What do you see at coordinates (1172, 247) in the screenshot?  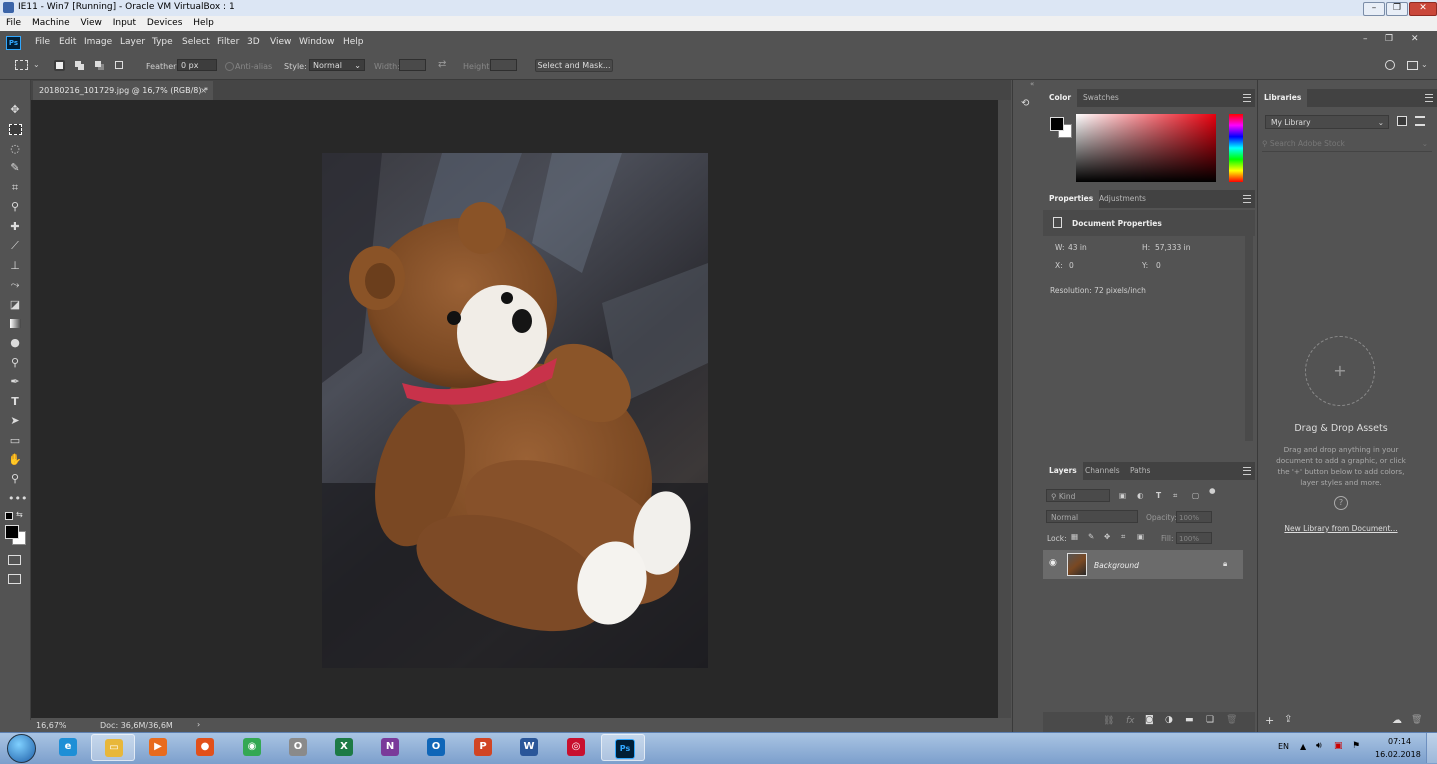 I see `height-prop-value: 57,333 in` at bounding box center [1172, 247].